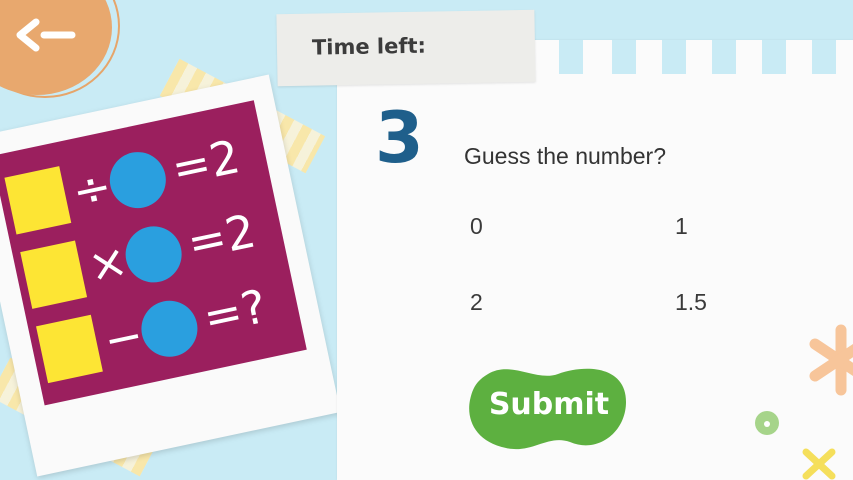 Image resolution: width=853 pixels, height=480 pixels. I want to click on result-row-1: =2, so click(205, 163).